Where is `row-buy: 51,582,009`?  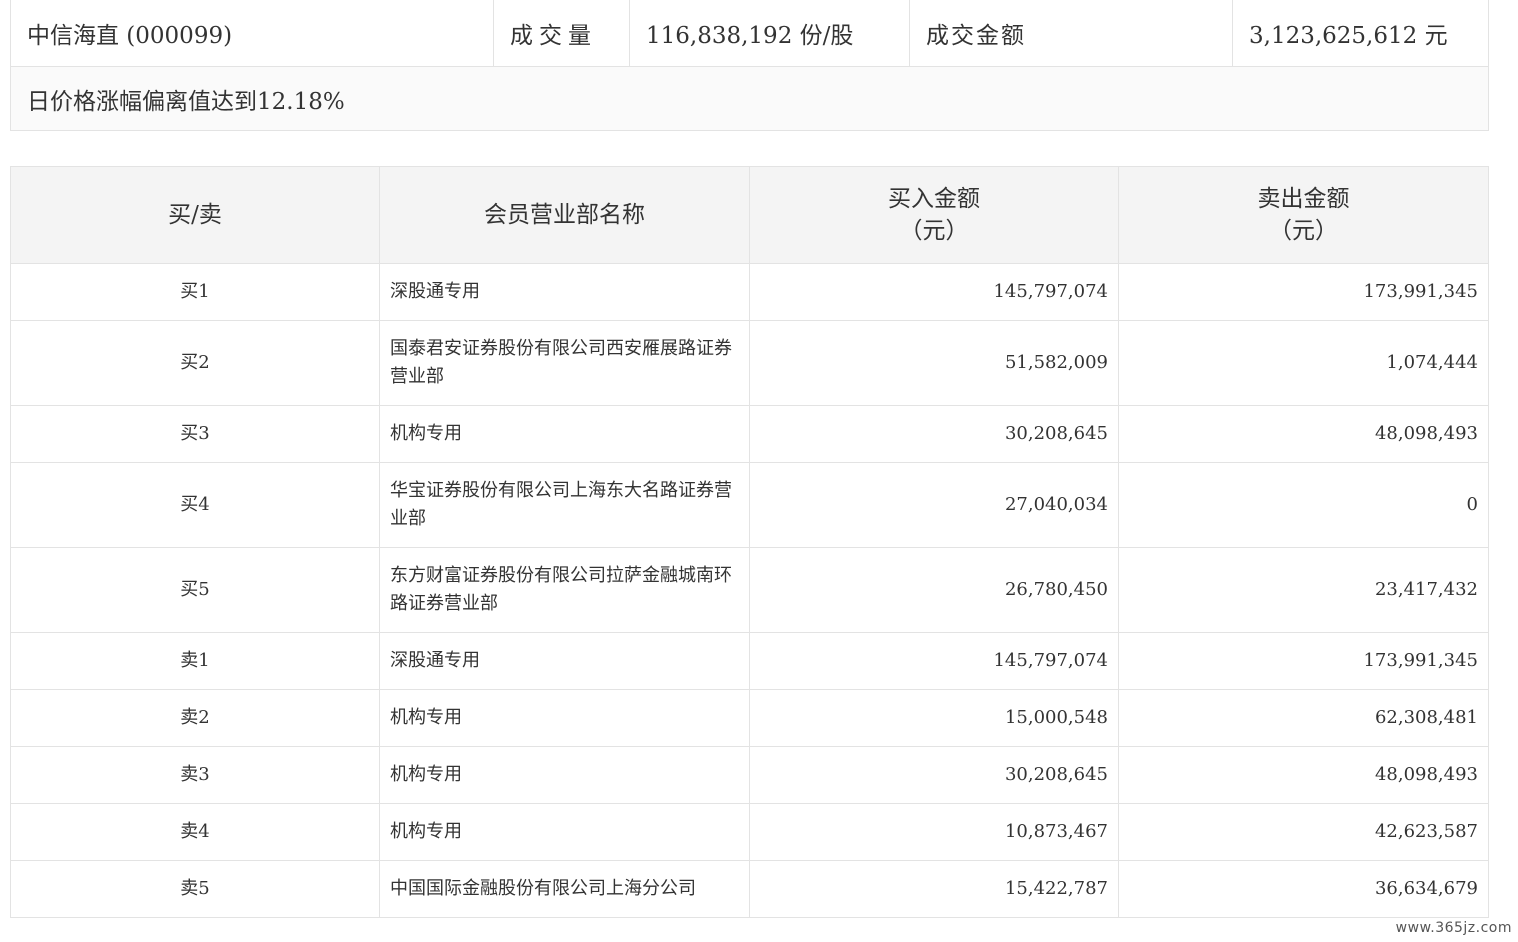 row-buy: 51,582,009 is located at coordinates (934, 363).